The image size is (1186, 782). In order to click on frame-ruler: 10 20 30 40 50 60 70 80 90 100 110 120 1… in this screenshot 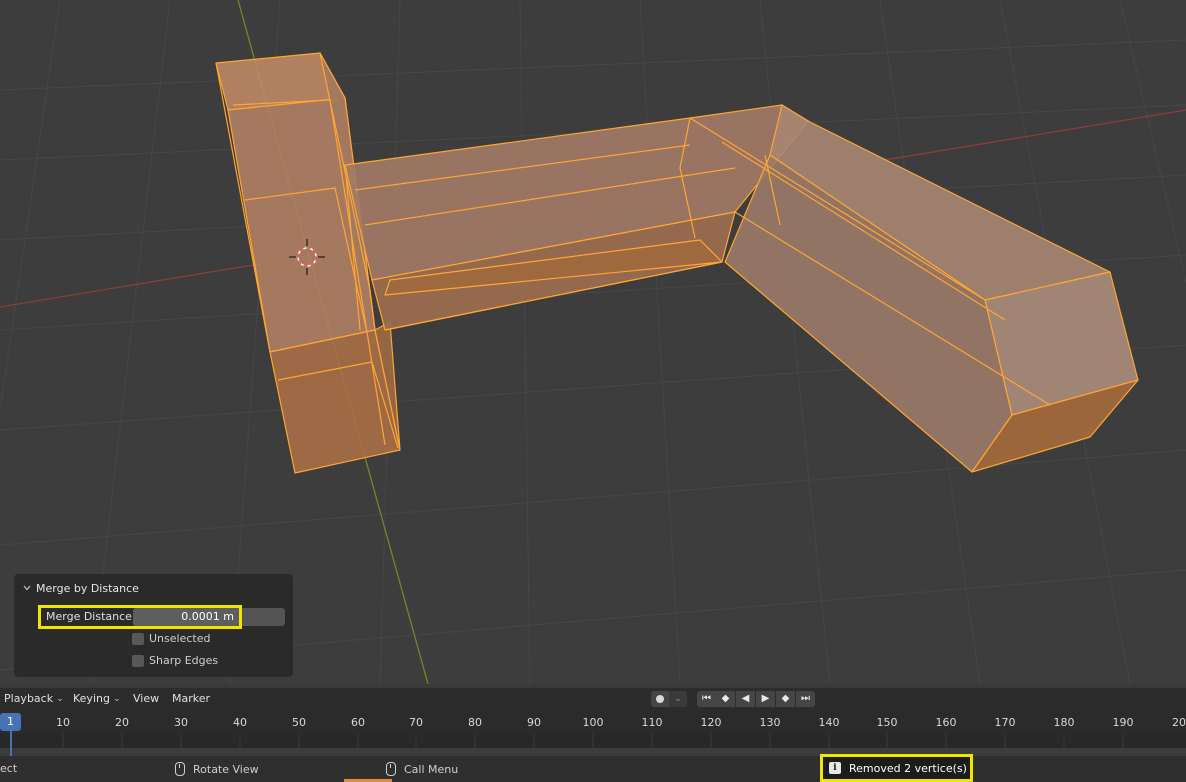, I will do `click(593, 722)`.